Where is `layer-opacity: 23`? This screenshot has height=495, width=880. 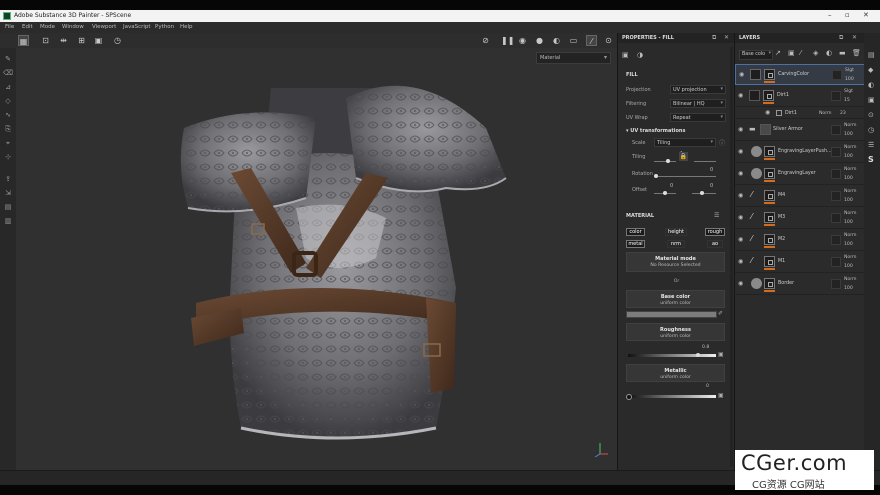
layer-opacity: 23 is located at coordinates (843, 113).